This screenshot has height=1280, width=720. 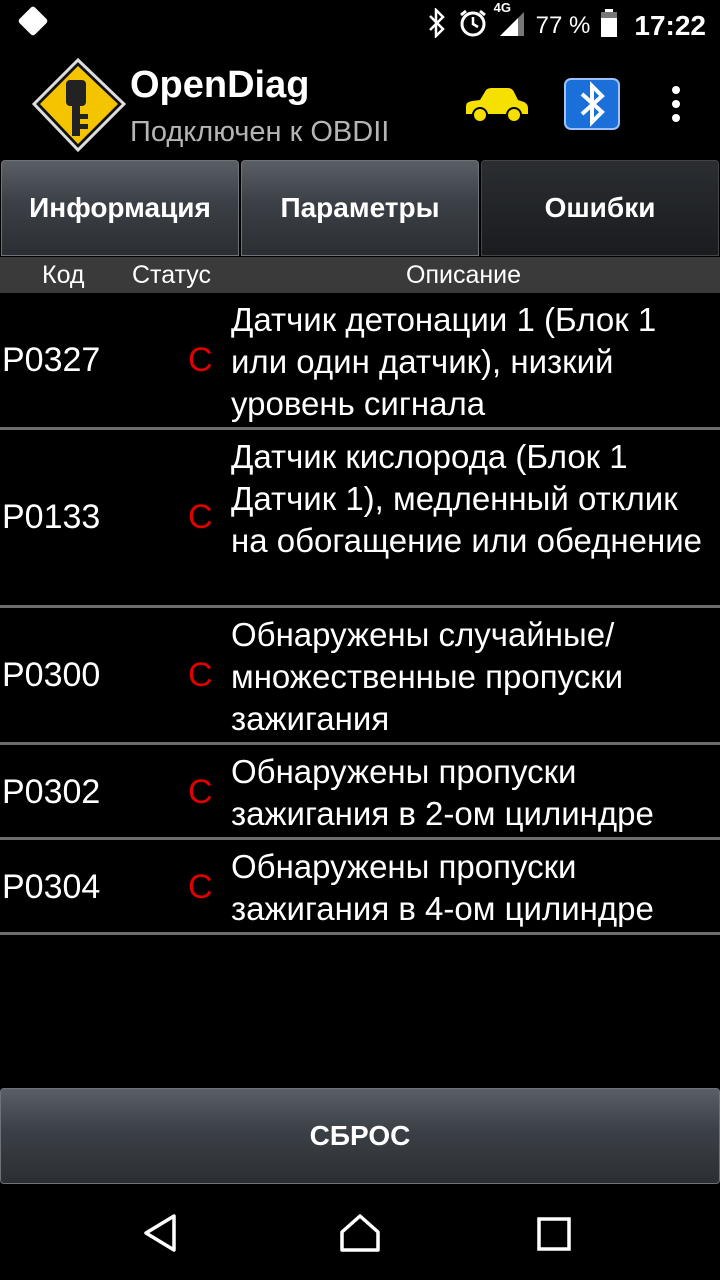 I want to click on battery-percent: 77 %, so click(x=563, y=25).